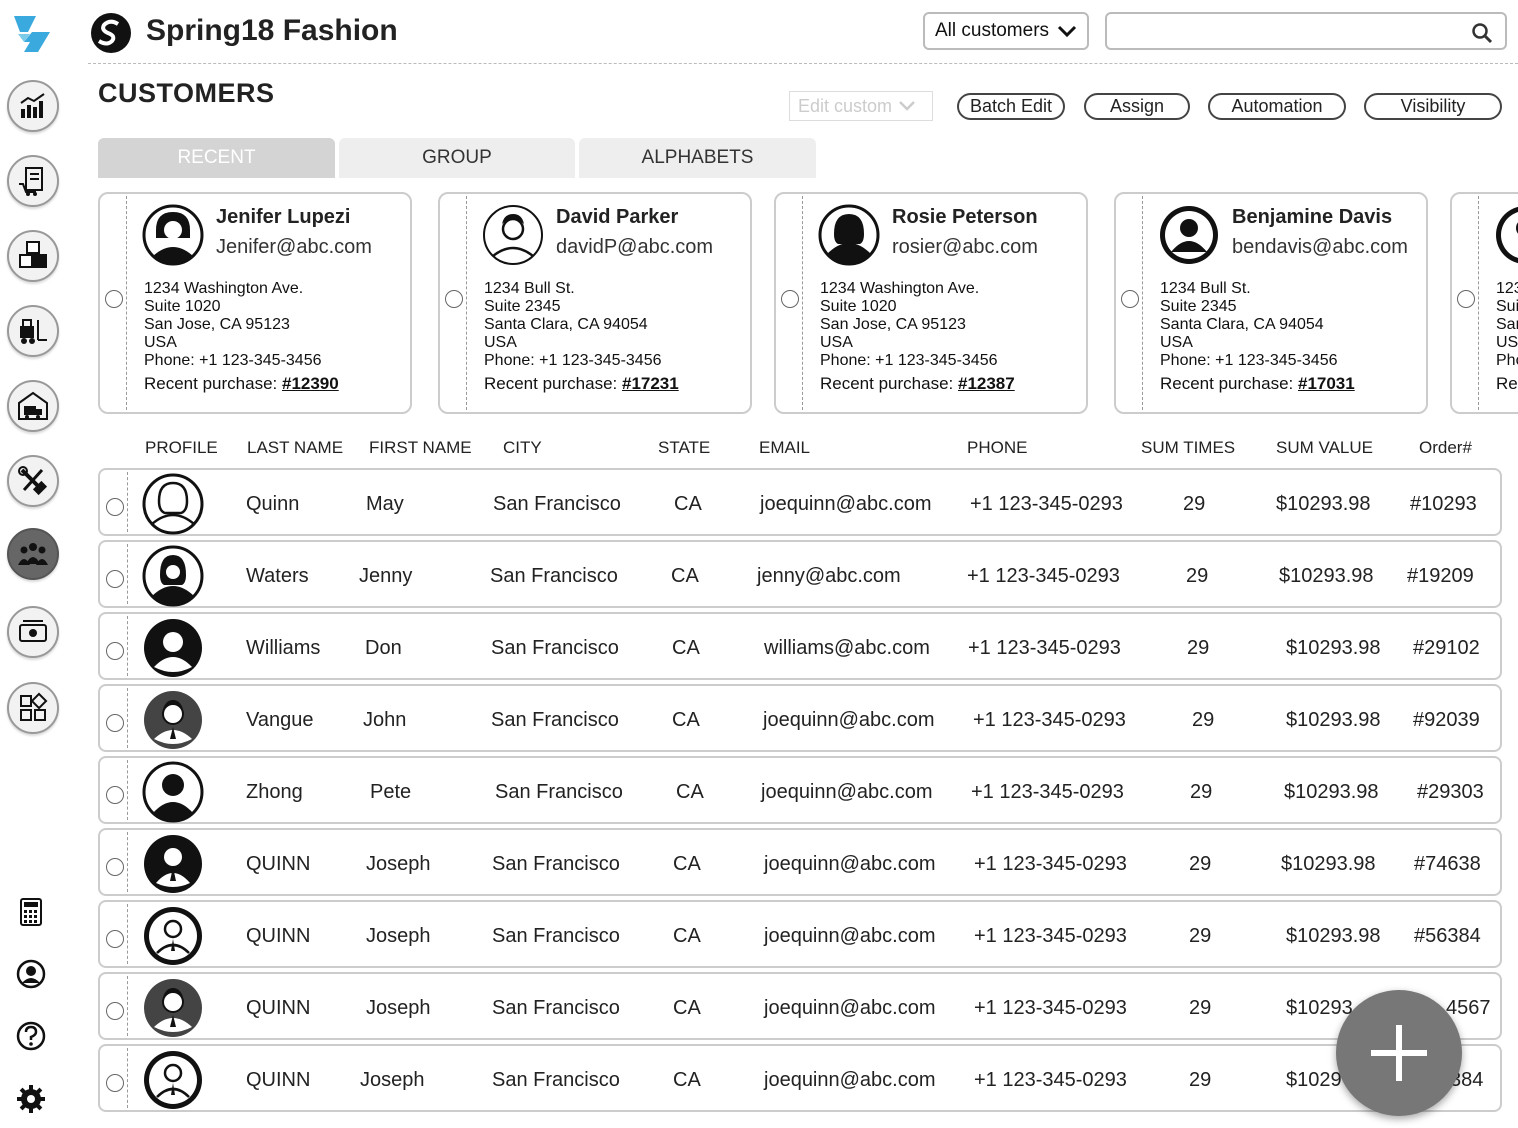 The width and height of the screenshot is (1518, 1128). Describe the element at coordinates (33, 708) in the screenshot. I see `nav-apps` at that location.